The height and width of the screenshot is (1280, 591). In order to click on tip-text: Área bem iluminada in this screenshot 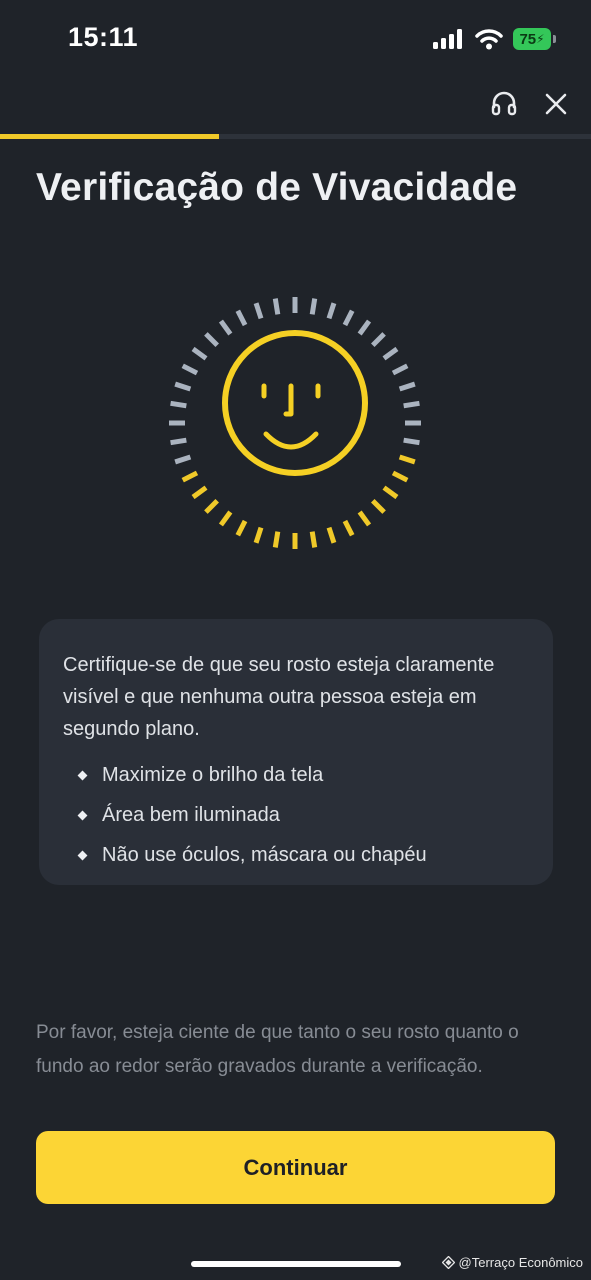, I will do `click(191, 814)`.